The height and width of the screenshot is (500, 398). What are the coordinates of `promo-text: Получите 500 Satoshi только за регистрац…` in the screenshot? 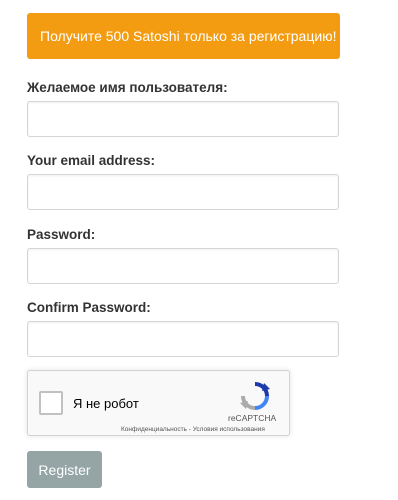 It's located at (188, 36).